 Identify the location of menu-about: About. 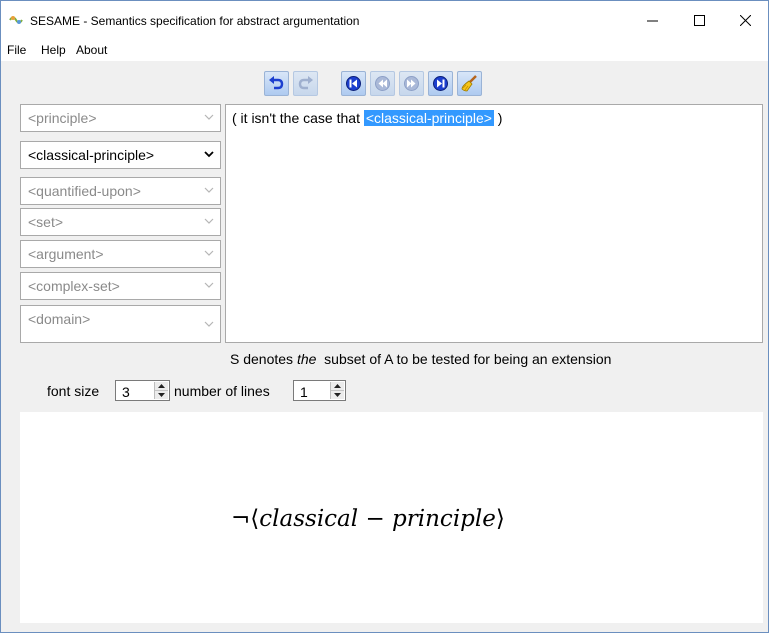
(91, 50).